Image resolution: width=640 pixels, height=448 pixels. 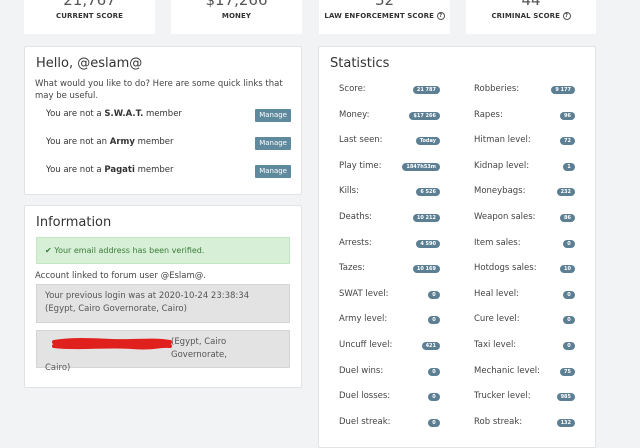 I want to click on email-verified-alert: ✔ Your email address has been verified., so click(x=163, y=250).